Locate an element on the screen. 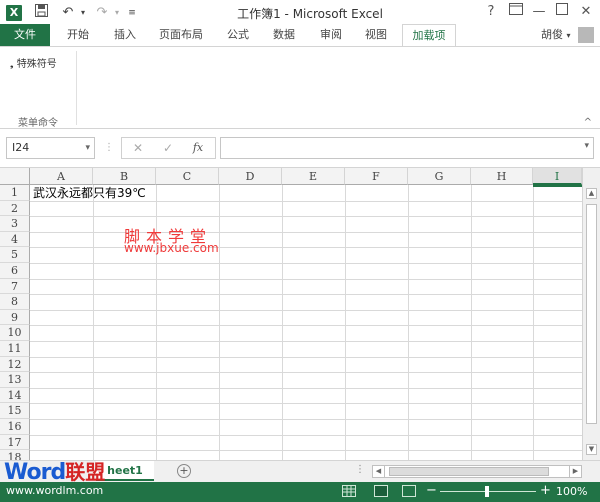 The width and height of the screenshot is (600, 502). horizontal-scroll-thumb is located at coordinates (469, 471).